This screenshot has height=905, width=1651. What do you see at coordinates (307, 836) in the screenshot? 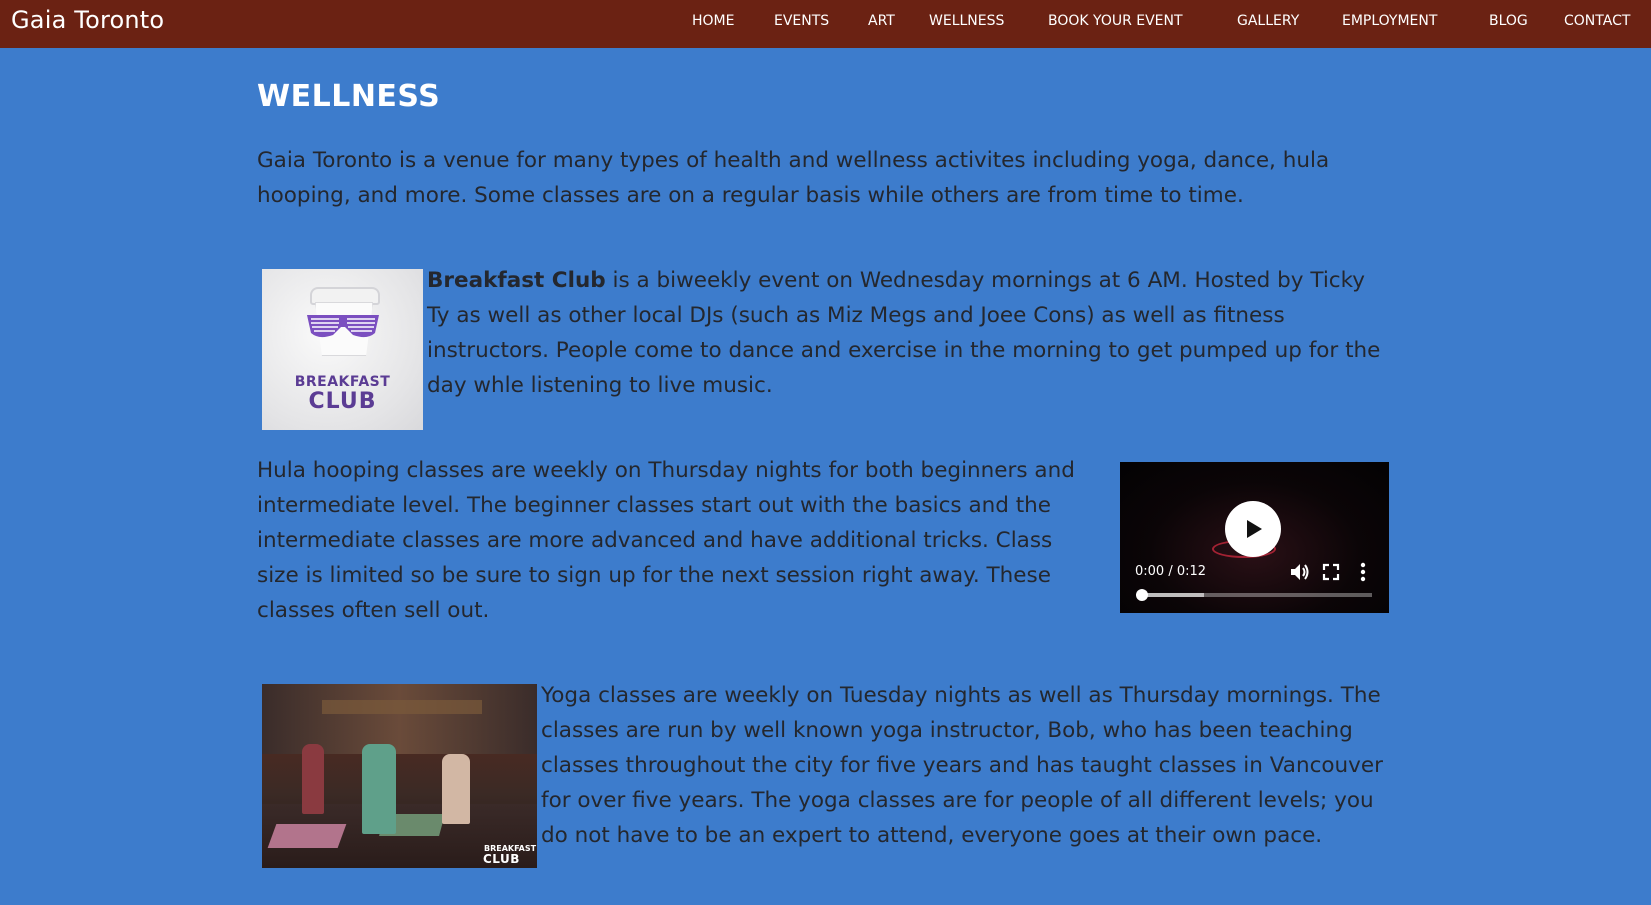
I see `yoga-mat-shape` at bounding box center [307, 836].